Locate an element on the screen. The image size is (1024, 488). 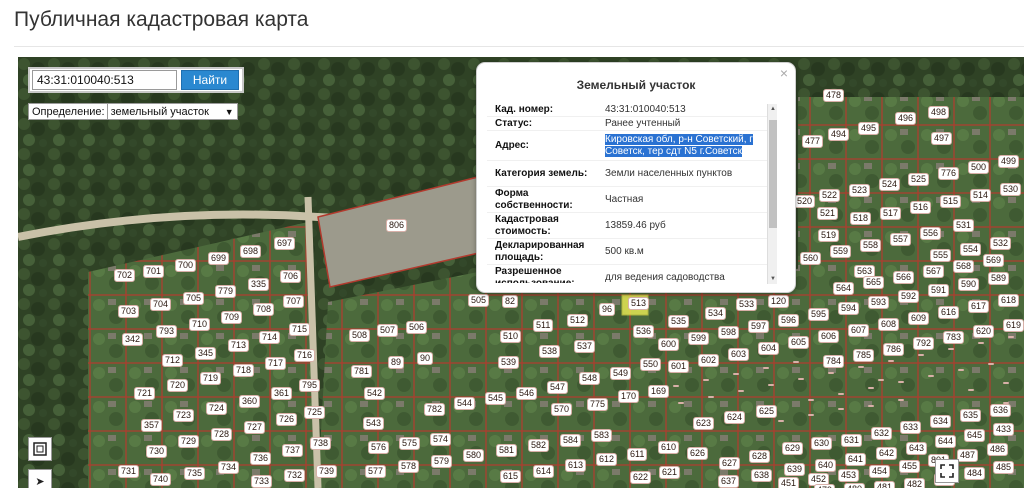
parcel-label: 781 is located at coordinates (362, 371).